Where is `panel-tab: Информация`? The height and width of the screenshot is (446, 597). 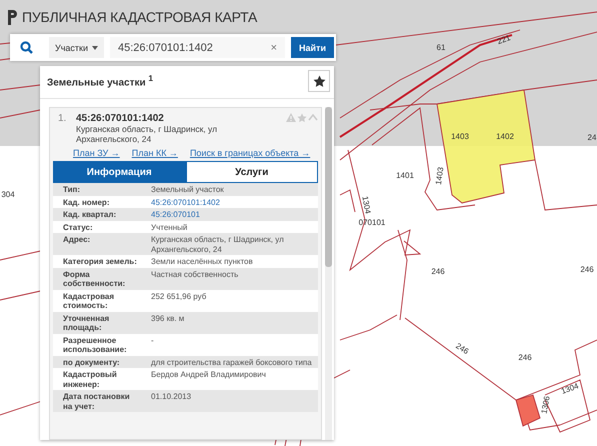 panel-tab: Информация is located at coordinates (119, 172).